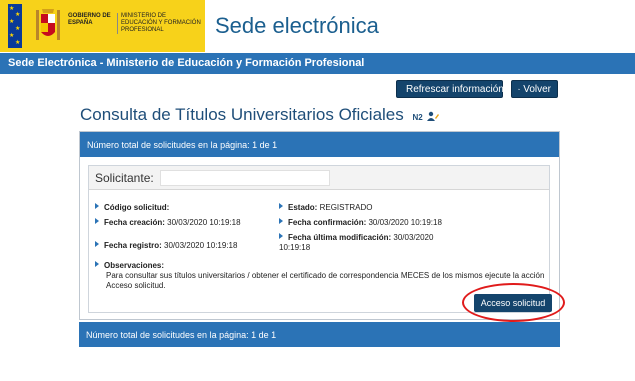 This screenshot has width=635, height=381. Describe the element at coordinates (297, 26) in the screenshot. I see `site-title: Sede electrónica` at that location.